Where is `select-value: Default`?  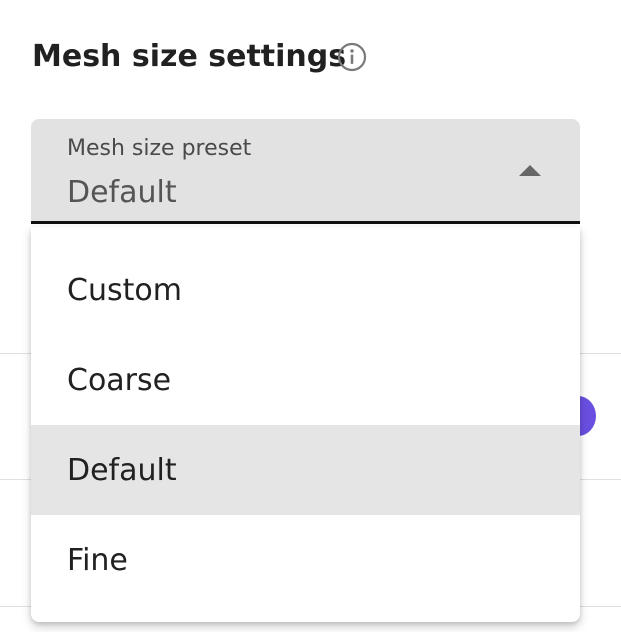 select-value: Default is located at coordinates (122, 192).